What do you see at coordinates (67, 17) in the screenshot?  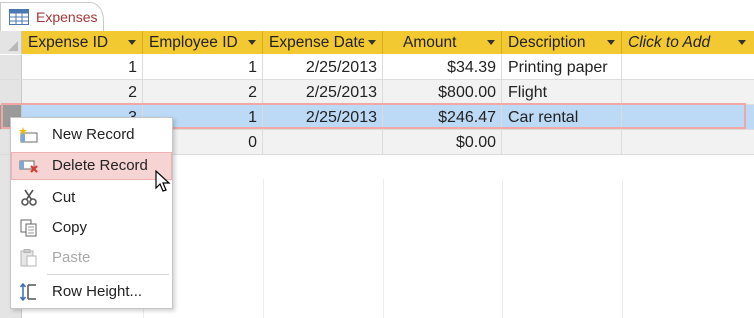 I see `tab-label: Expenses` at bounding box center [67, 17].